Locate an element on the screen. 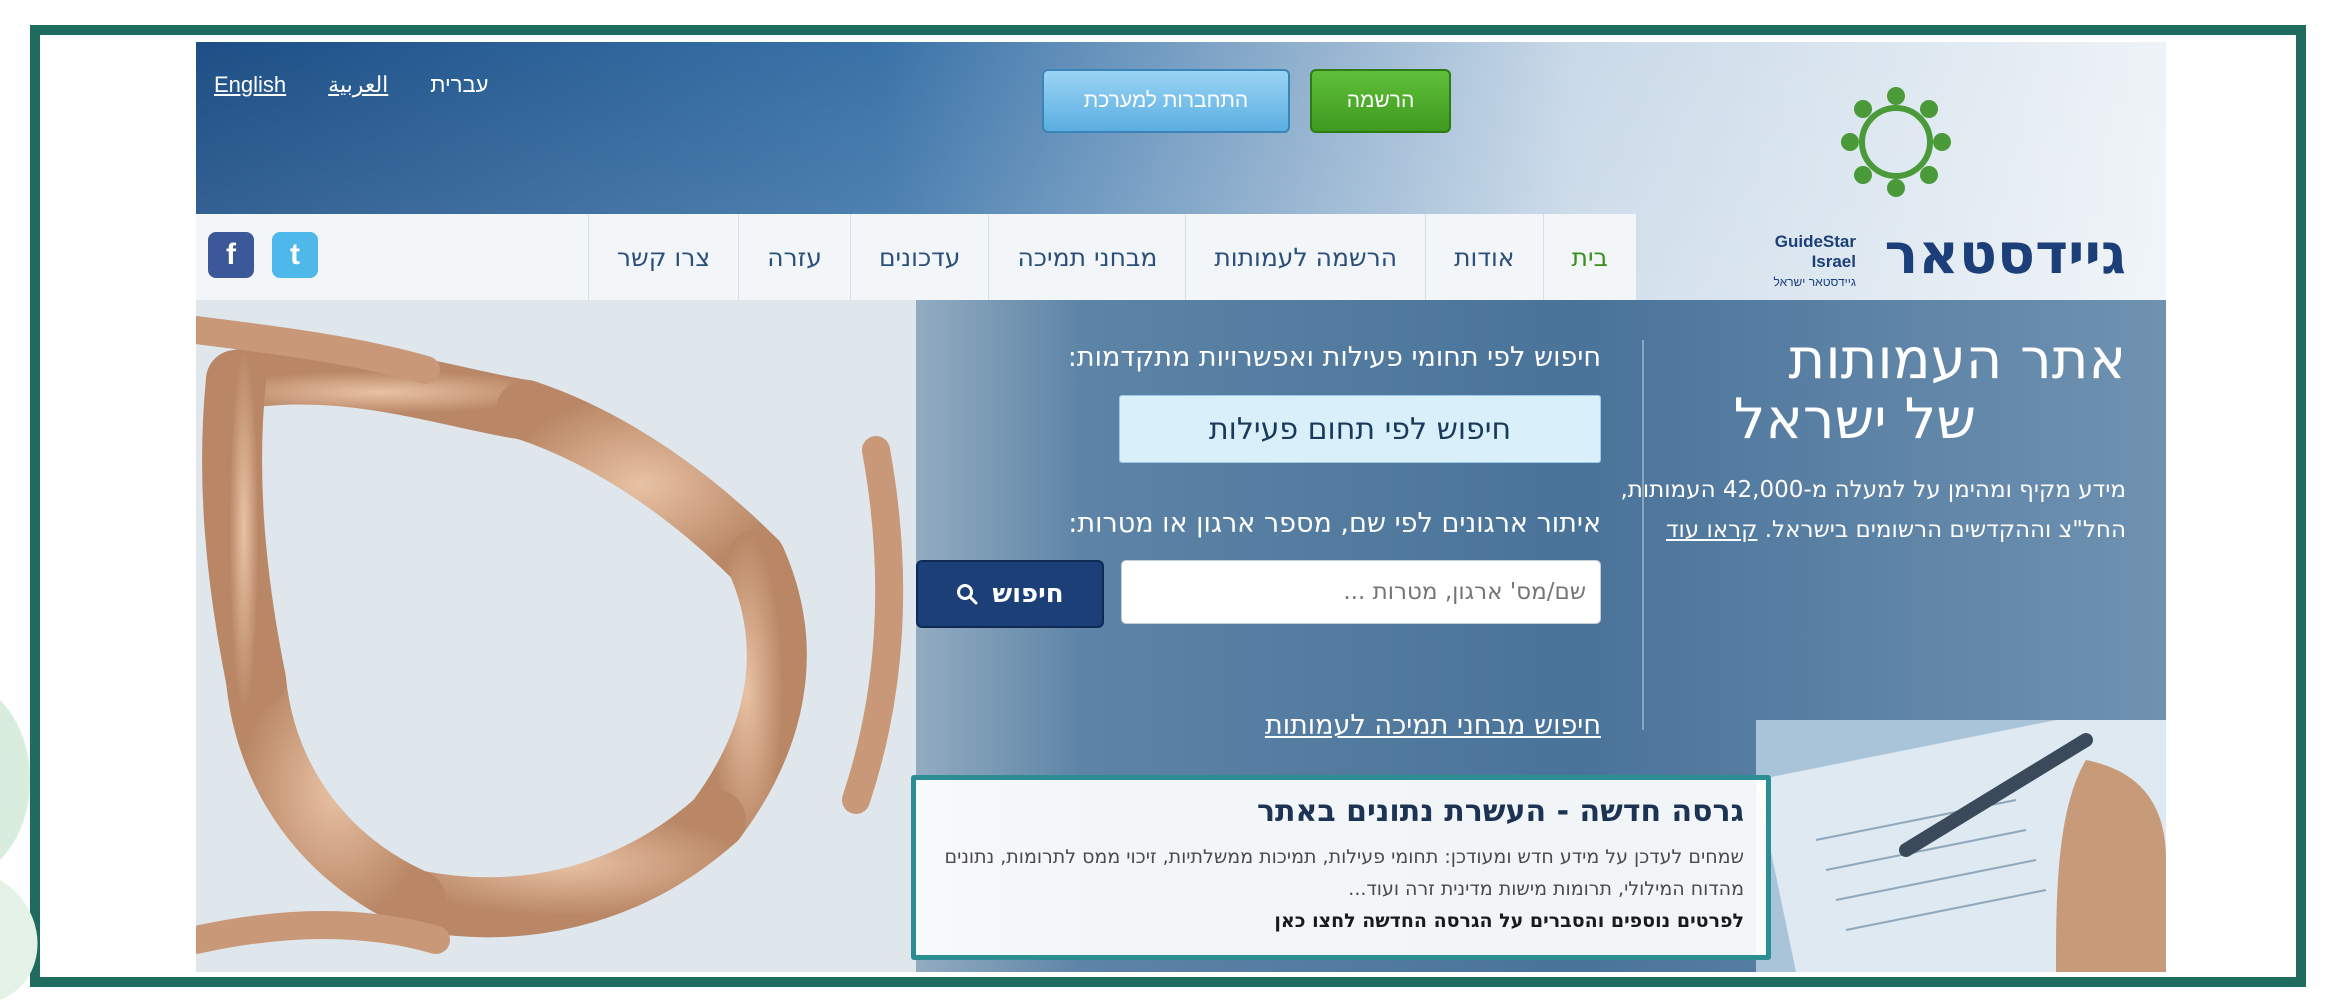 The image size is (2341, 1003). nav-item-home: בית is located at coordinates (1589, 257).